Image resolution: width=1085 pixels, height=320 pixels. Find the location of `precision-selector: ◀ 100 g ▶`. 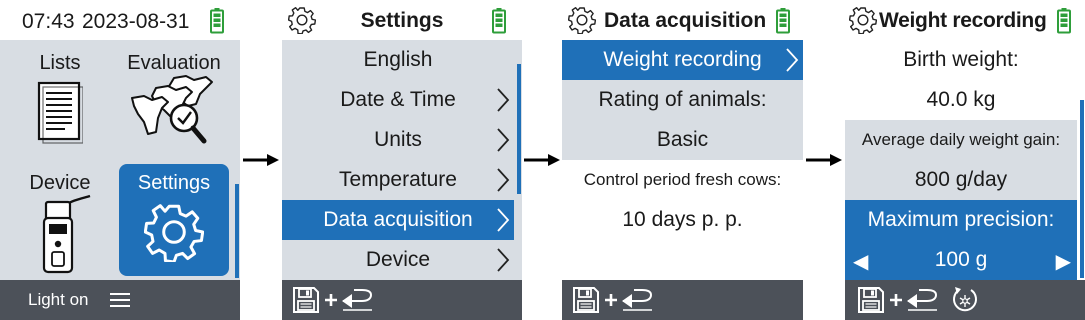

precision-selector: ◀ 100 g ▶ is located at coordinates (961, 260).